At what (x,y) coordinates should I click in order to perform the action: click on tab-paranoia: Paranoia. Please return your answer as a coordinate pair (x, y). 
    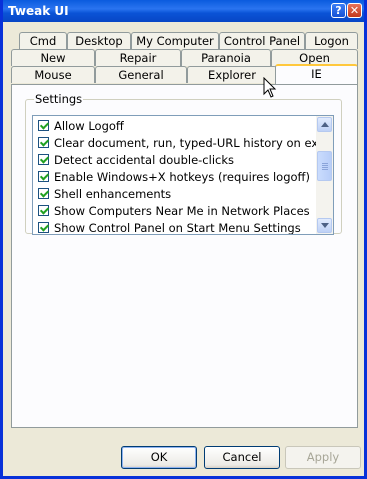
    Looking at the image, I should click on (226, 57).